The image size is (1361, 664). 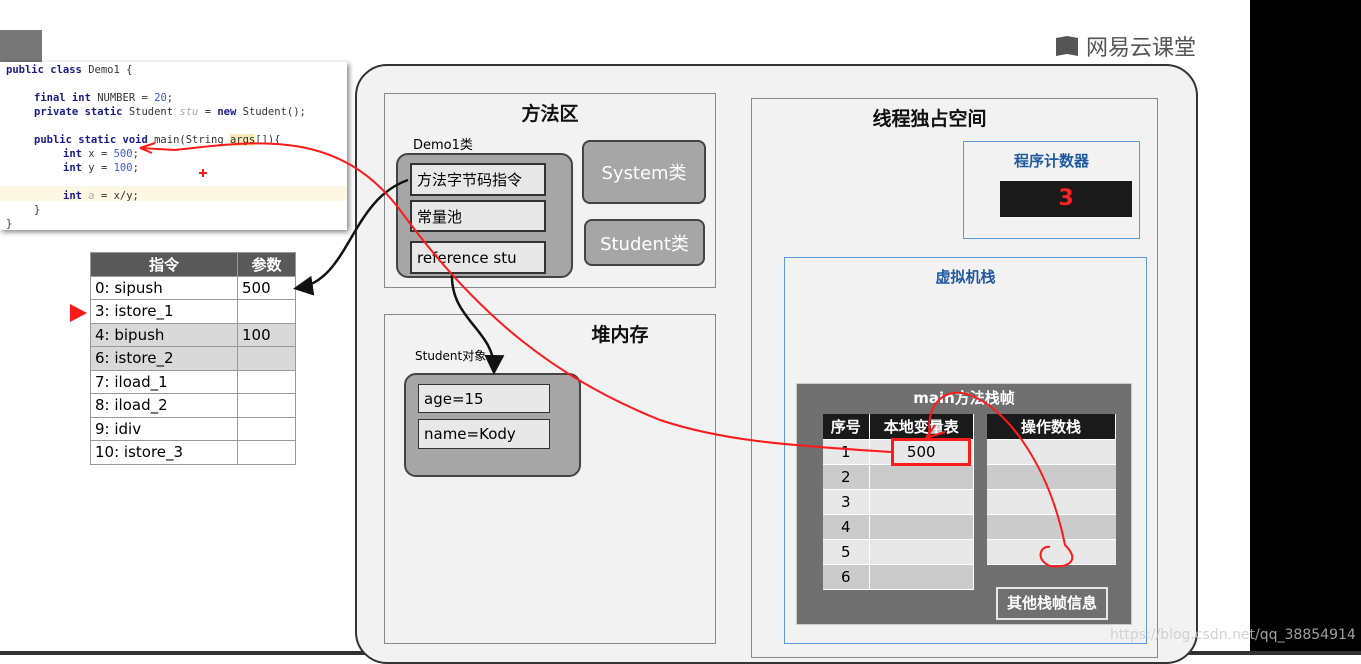 What do you see at coordinates (1233, 635) in the screenshot?
I see `watermark: https://blog.csdn.net/qq_38854914` at bounding box center [1233, 635].